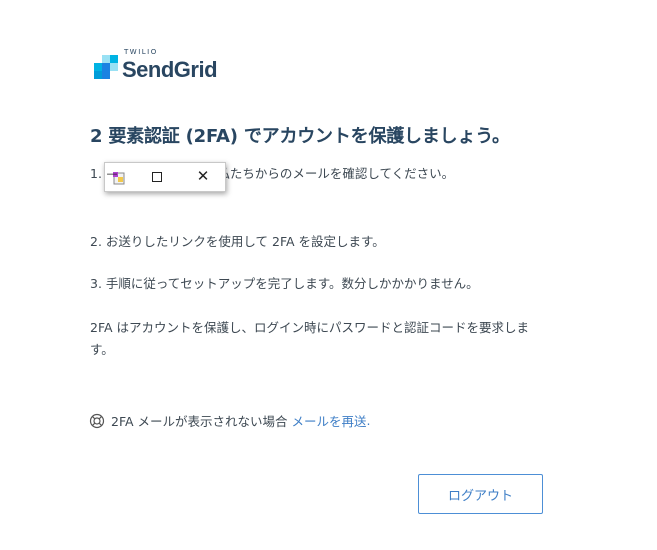 This screenshot has width=657, height=550. I want to click on logout-button: ログアウト, so click(480, 494).